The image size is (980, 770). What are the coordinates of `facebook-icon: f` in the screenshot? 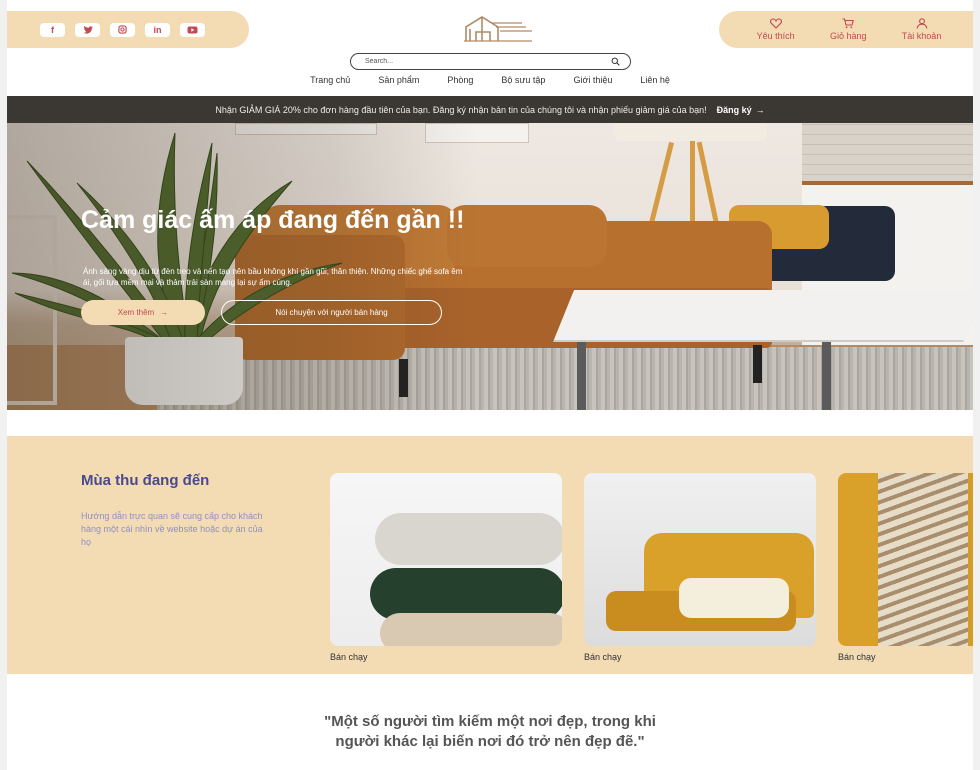 It's located at (52, 29).